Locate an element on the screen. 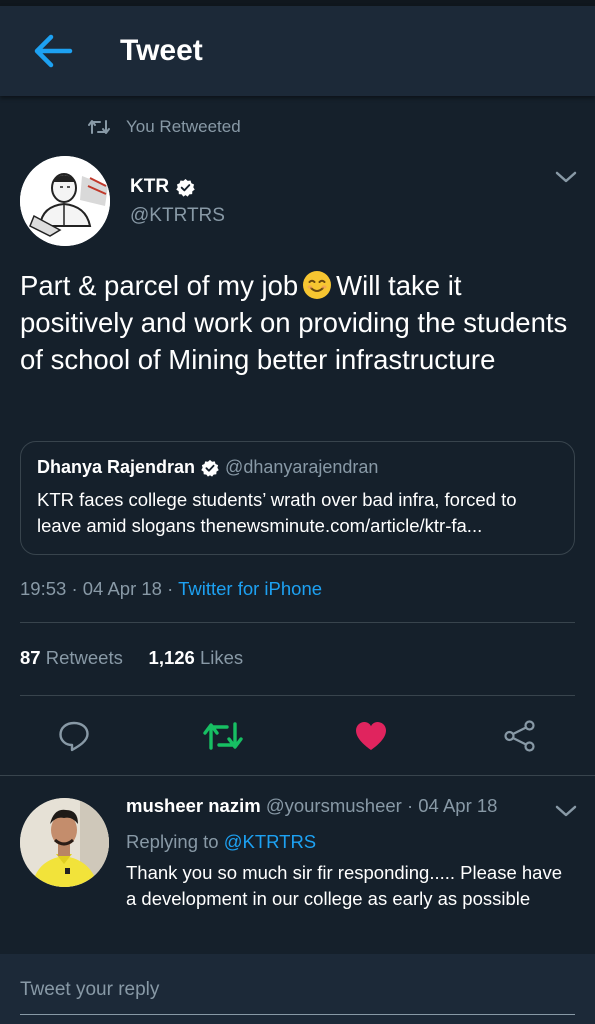  tweet-stats: 87 Retweets 1,126 Likes is located at coordinates (131, 658).